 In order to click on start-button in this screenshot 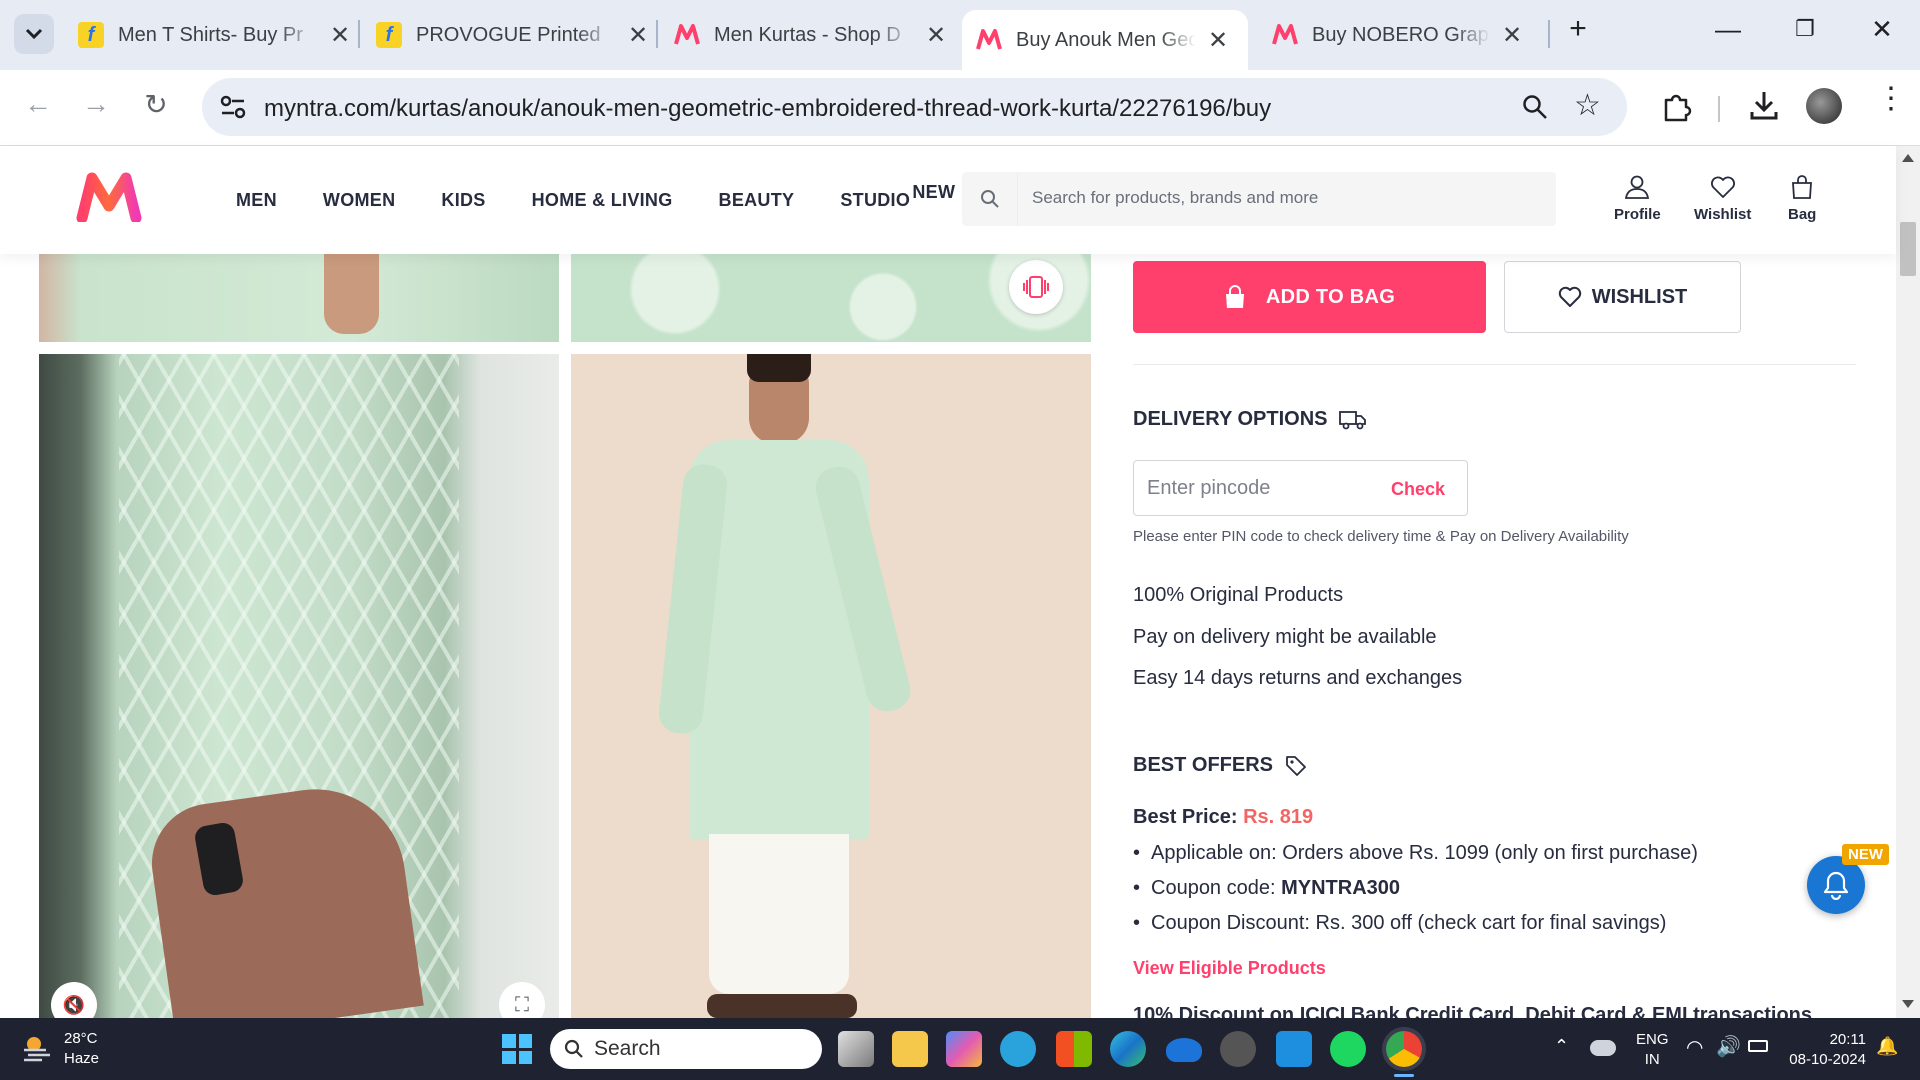, I will do `click(517, 1049)`.